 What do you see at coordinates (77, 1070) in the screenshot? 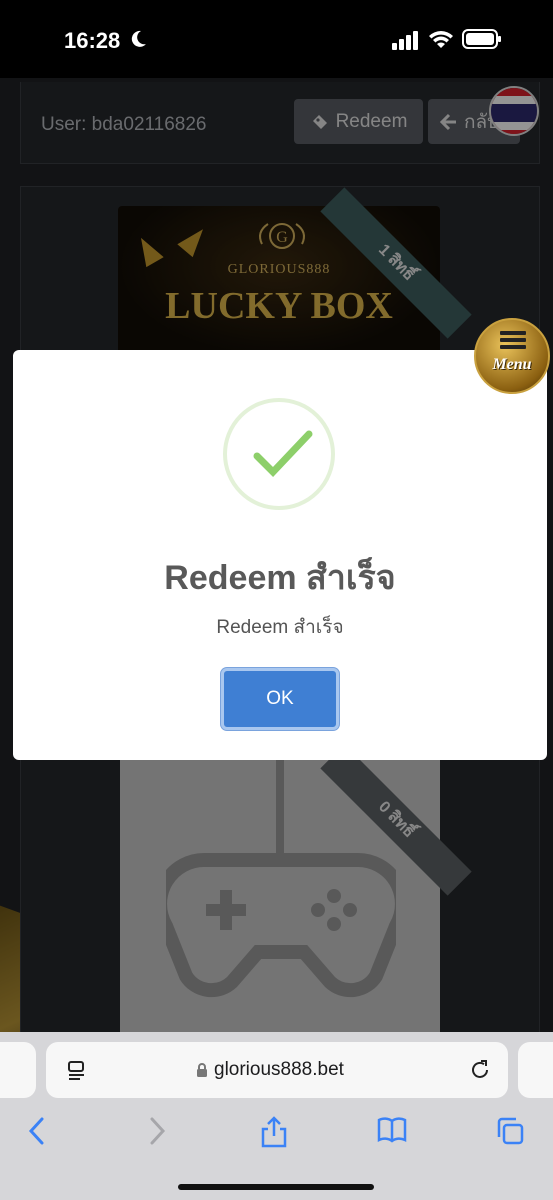
I see `page-menu-icon` at bounding box center [77, 1070].